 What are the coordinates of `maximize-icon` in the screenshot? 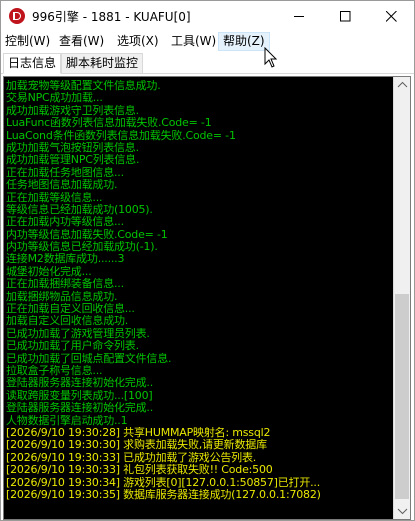 It's located at (345, 16).